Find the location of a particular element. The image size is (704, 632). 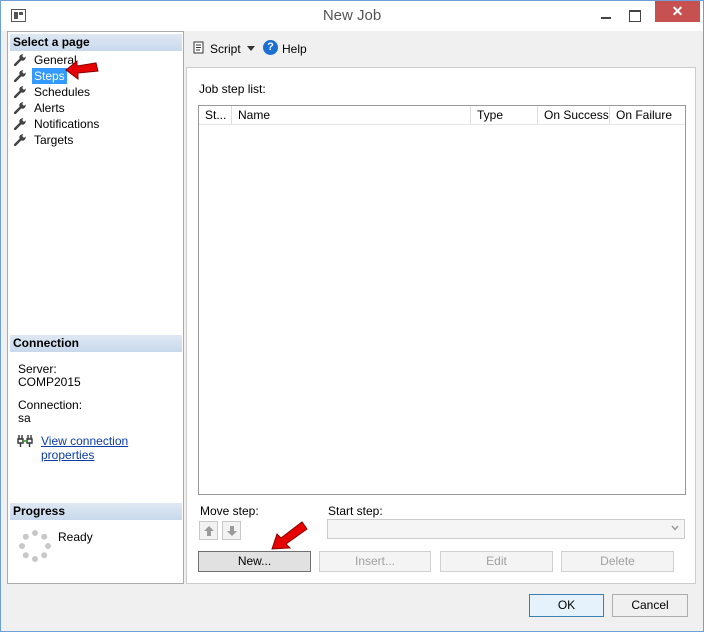

page-label: Targets is located at coordinates (54, 139).